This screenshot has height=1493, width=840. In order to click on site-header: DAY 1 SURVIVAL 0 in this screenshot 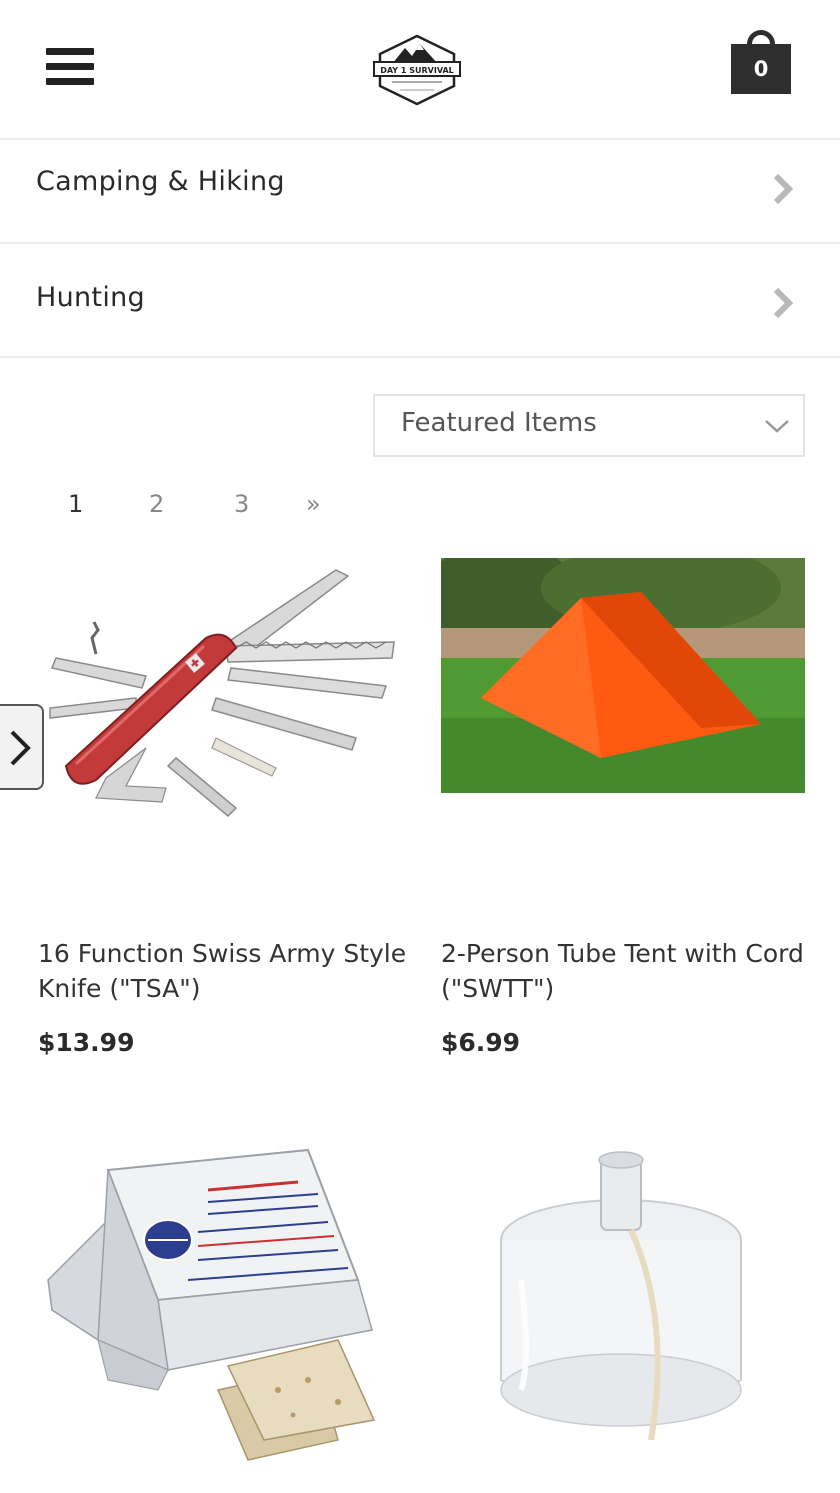, I will do `click(420, 70)`.